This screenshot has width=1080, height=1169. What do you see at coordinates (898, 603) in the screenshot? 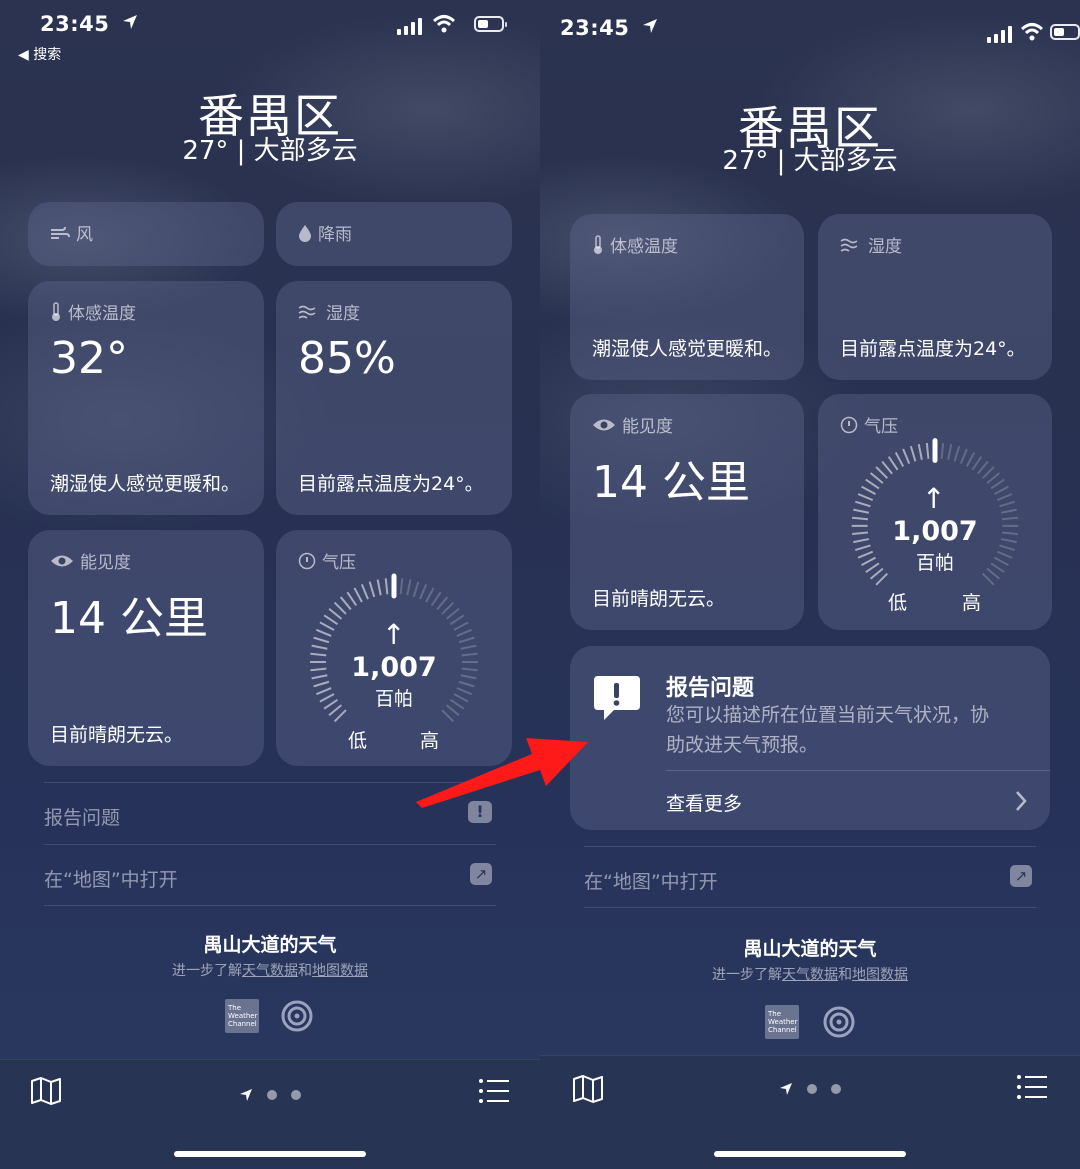
I see `pressure-low-label: 低` at bounding box center [898, 603].